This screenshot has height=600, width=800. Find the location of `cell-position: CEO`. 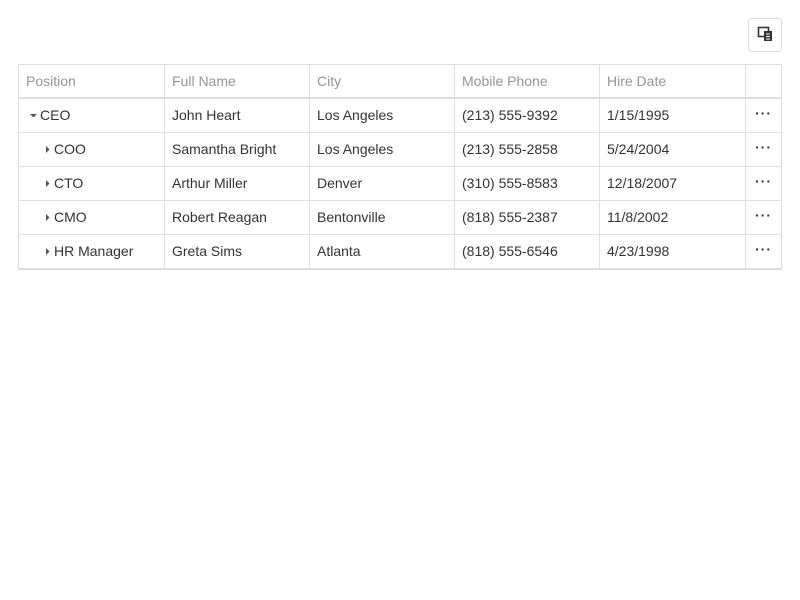

cell-position: CEO is located at coordinates (92, 115).